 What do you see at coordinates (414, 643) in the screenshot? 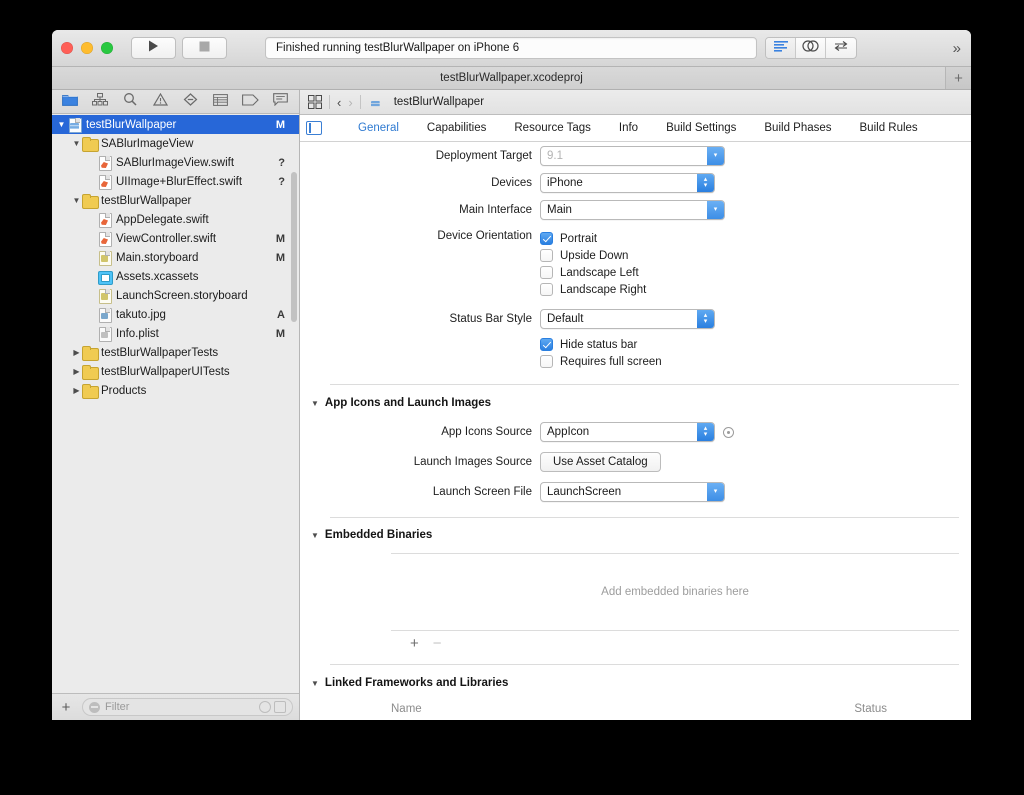
I see `add-embedded-binary-button: +` at bounding box center [414, 643].